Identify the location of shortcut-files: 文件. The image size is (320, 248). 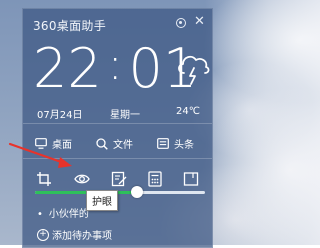
(114, 143).